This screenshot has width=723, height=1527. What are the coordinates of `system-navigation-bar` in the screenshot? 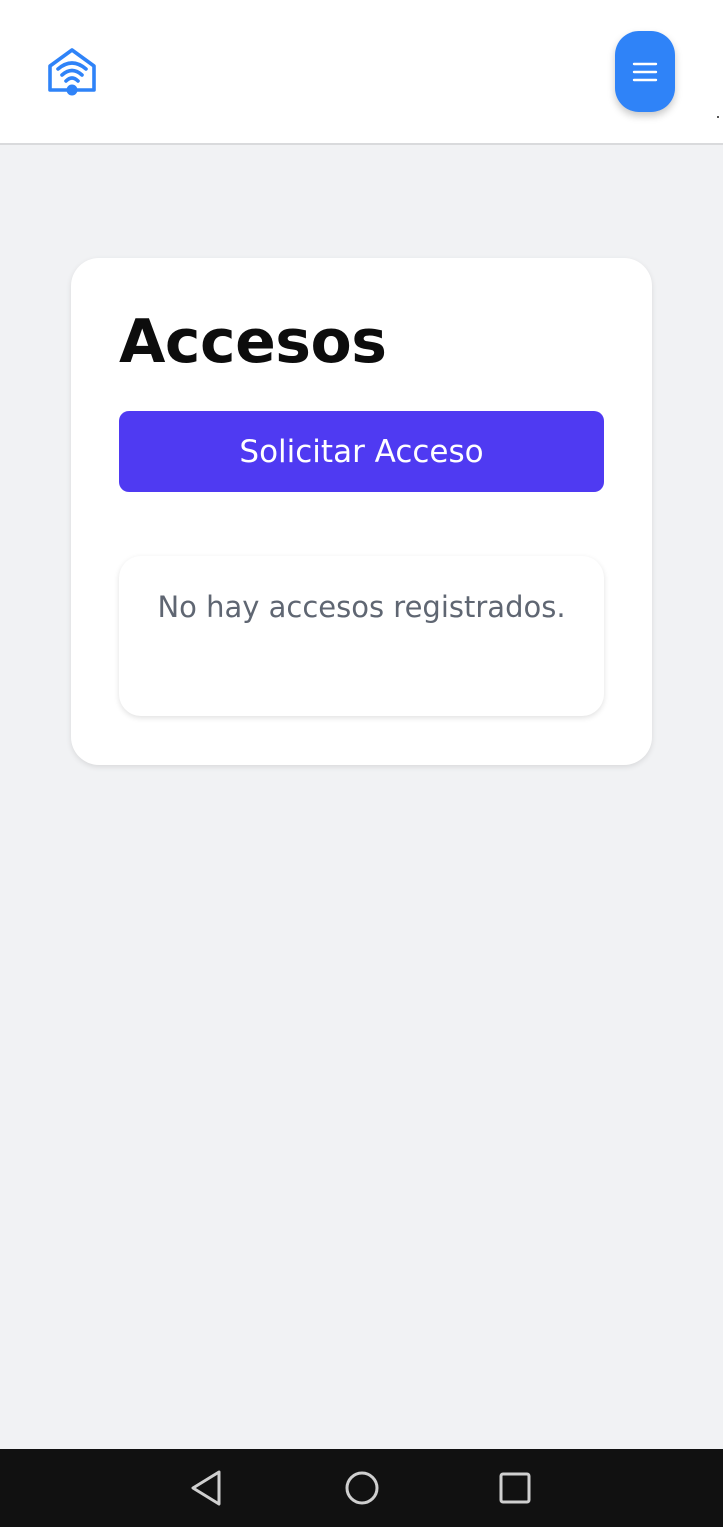 It's located at (361, 1488).